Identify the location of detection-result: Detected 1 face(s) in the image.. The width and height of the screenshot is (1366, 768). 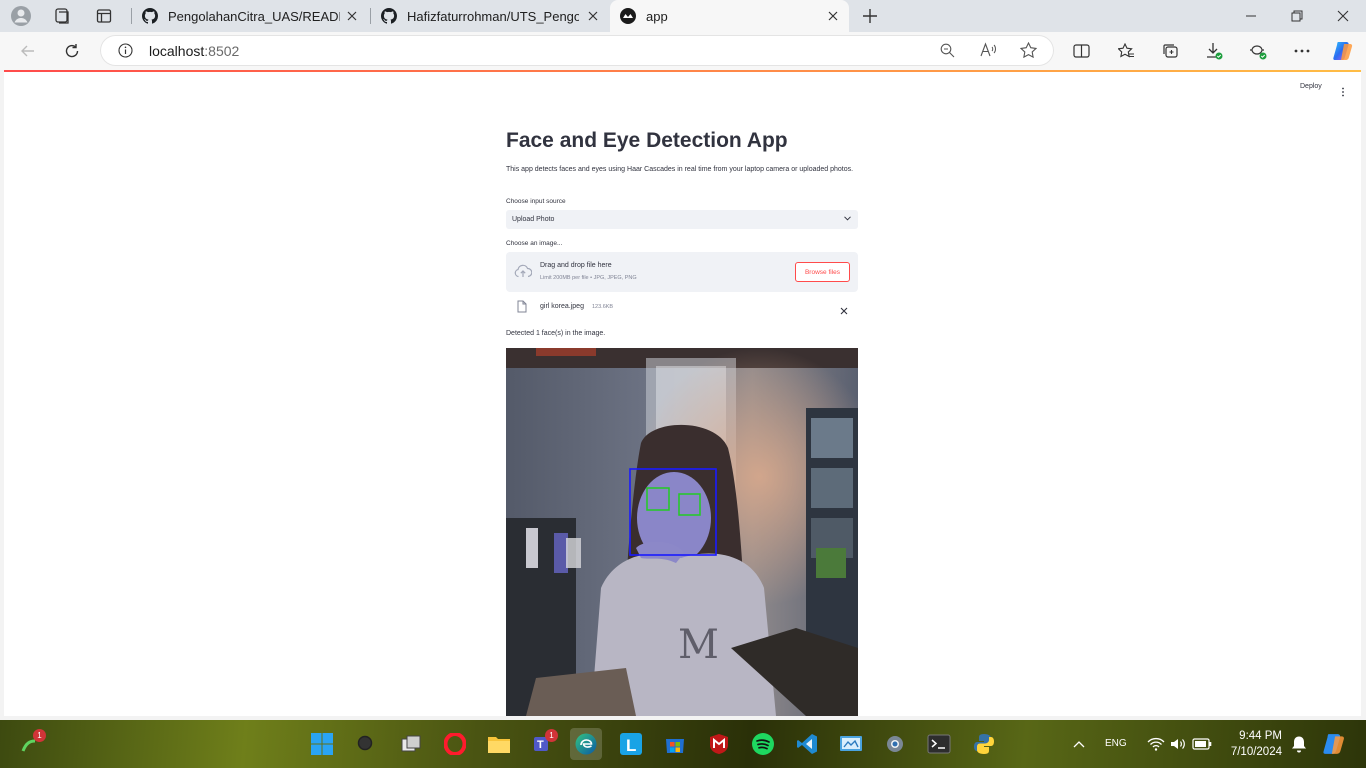
(556, 333).